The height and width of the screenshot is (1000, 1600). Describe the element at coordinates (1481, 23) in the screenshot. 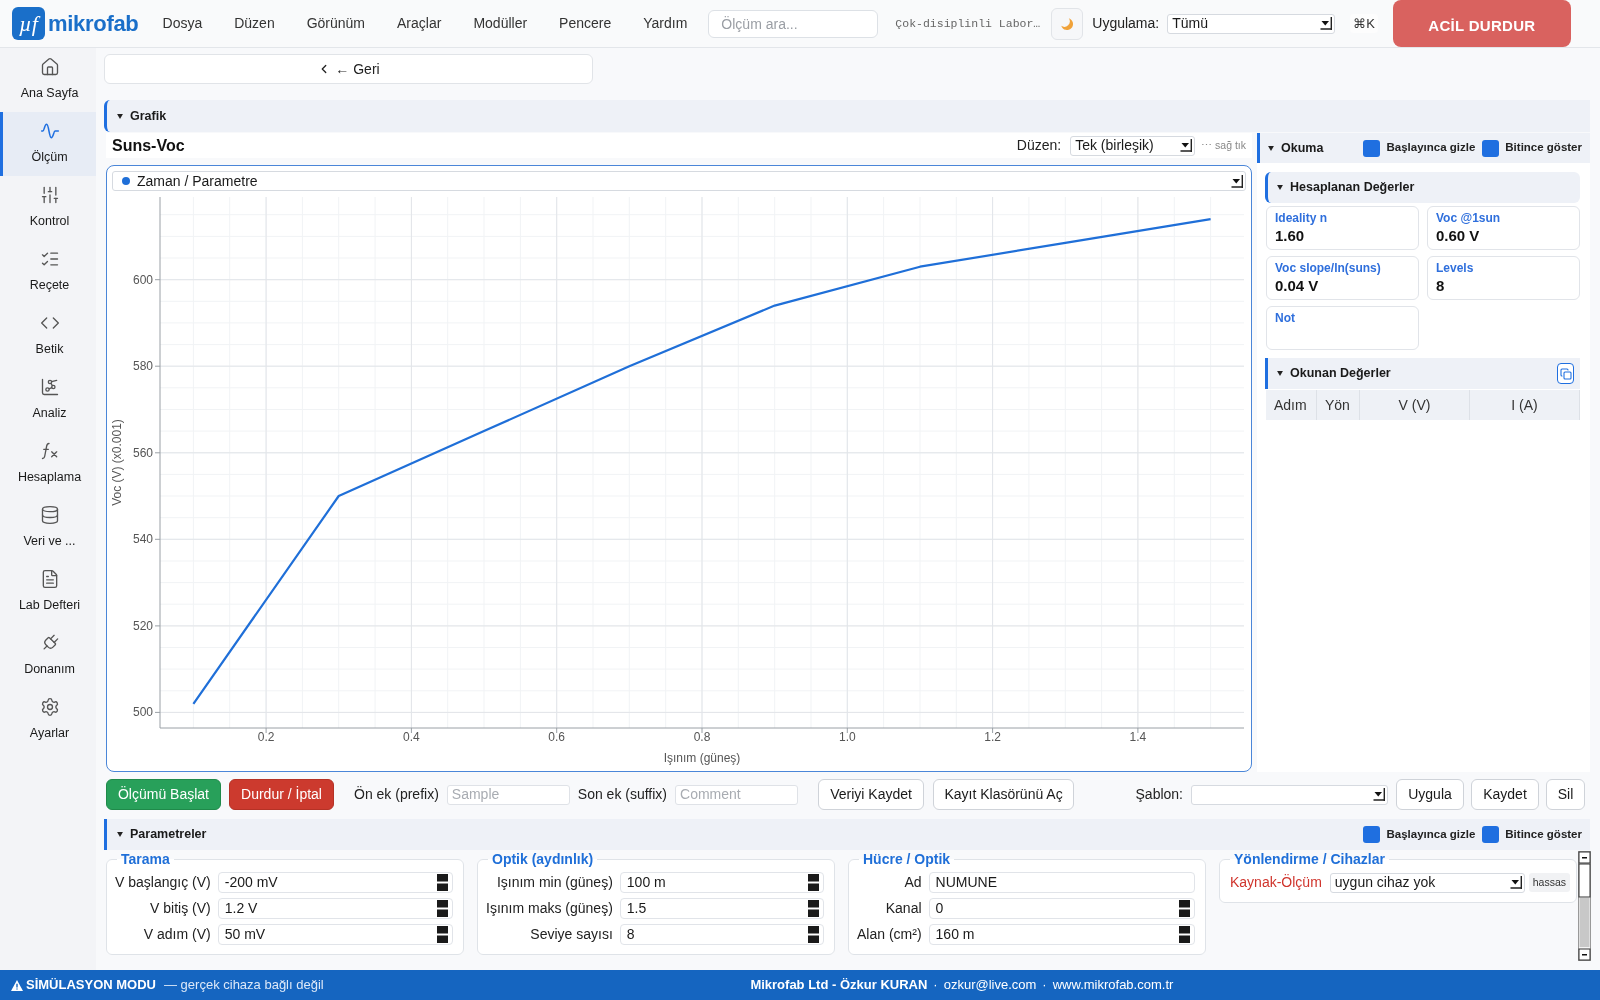

I see `emergency-stop-button: ACİL DURDUR` at that location.